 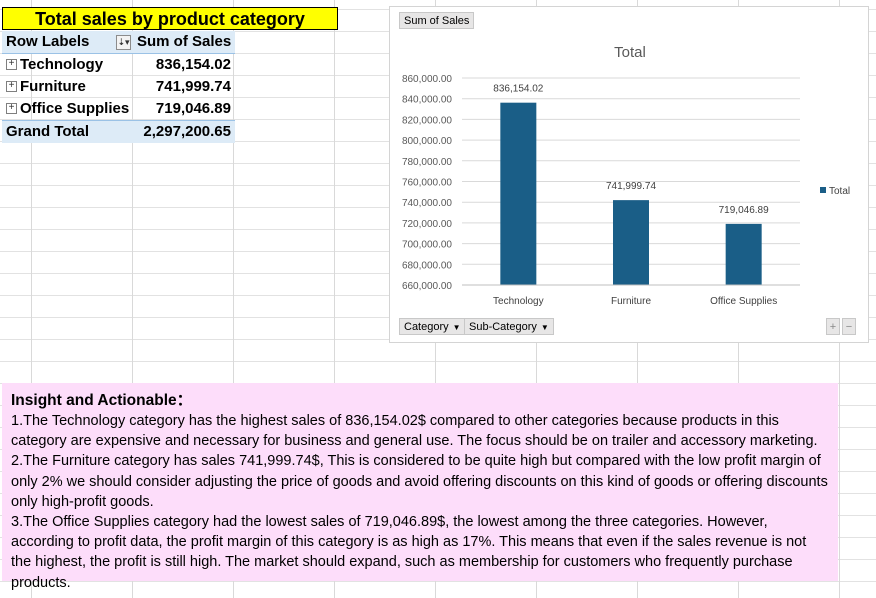 I want to click on legend-label: Total, so click(x=839, y=191).